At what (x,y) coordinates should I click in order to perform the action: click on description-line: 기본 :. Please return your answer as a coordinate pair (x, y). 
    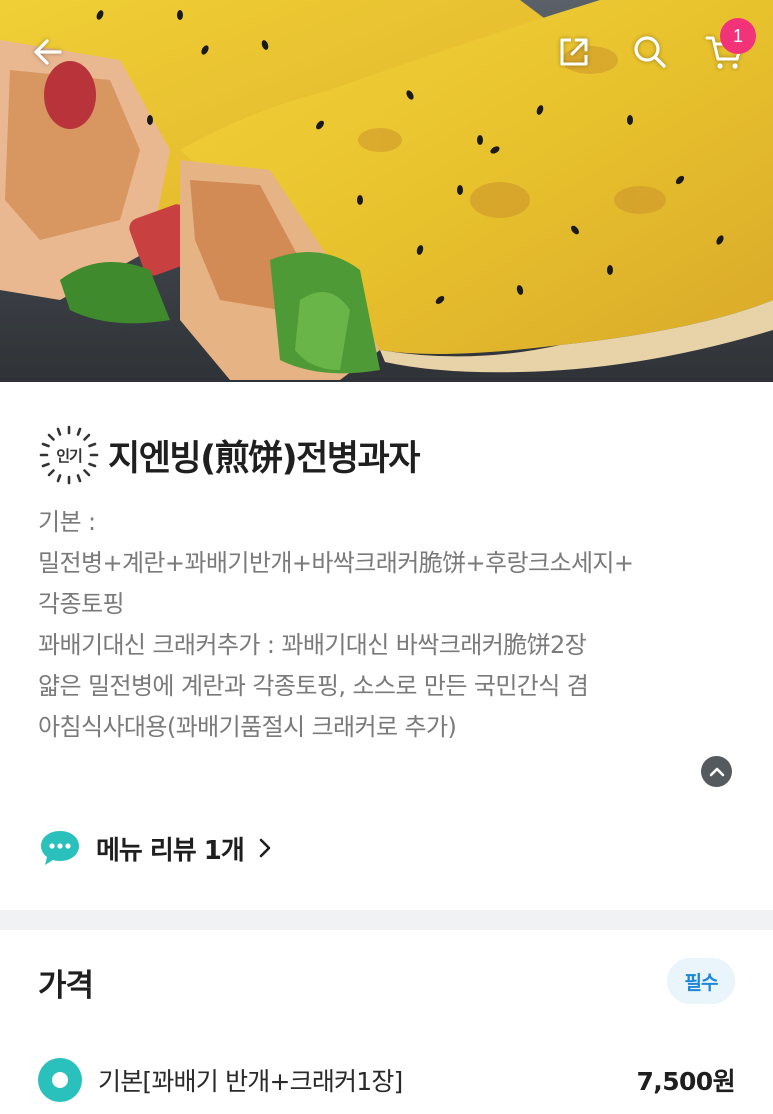
    Looking at the image, I should click on (67, 522).